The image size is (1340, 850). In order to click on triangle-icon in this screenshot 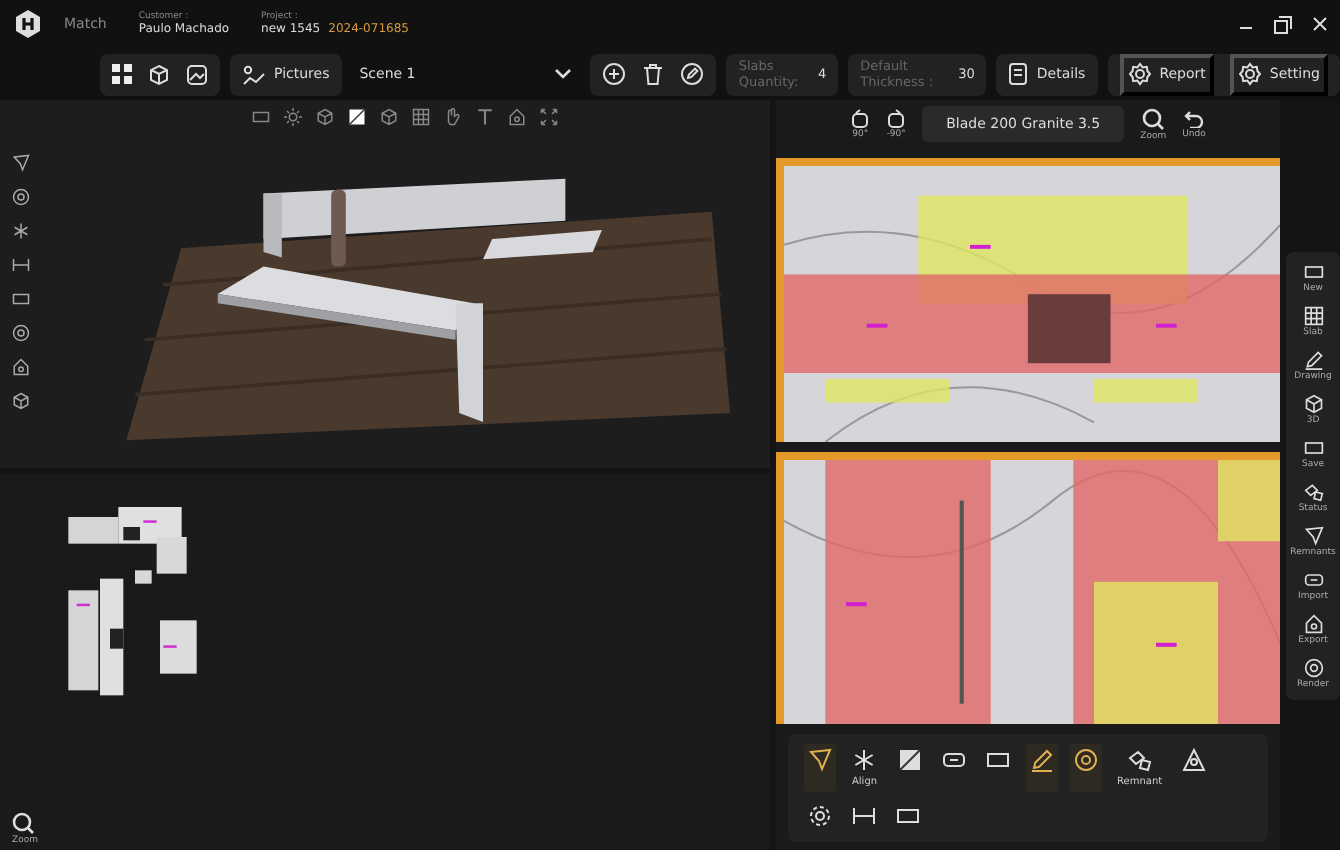, I will do `click(1194, 760)`.